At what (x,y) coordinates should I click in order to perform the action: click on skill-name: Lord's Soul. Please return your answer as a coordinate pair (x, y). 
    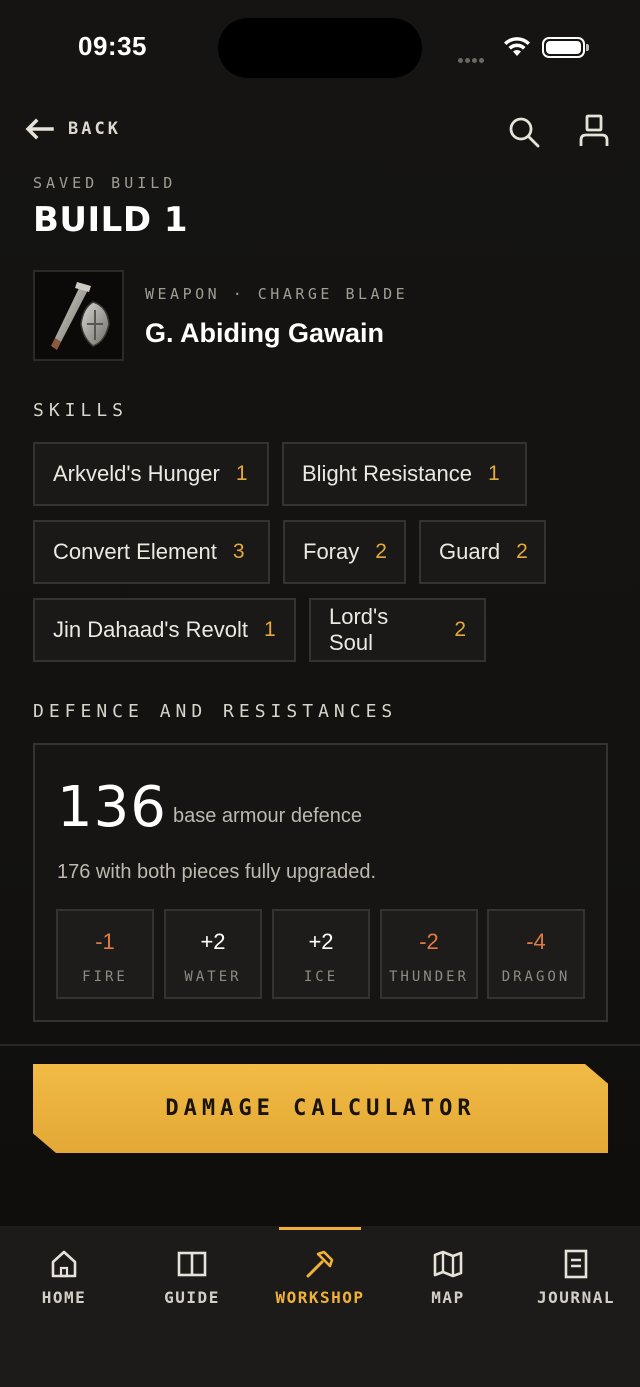
    Looking at the image, I should click on (359, 629).